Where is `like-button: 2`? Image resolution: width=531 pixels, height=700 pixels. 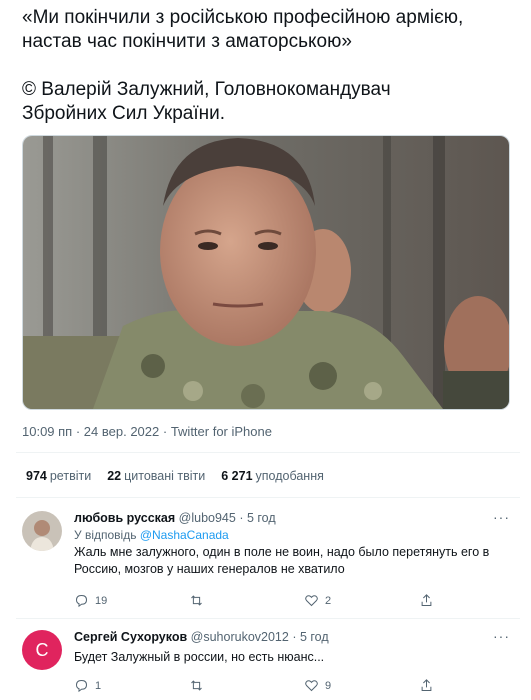 like-button: 2 is located at coordinates (361, 600).